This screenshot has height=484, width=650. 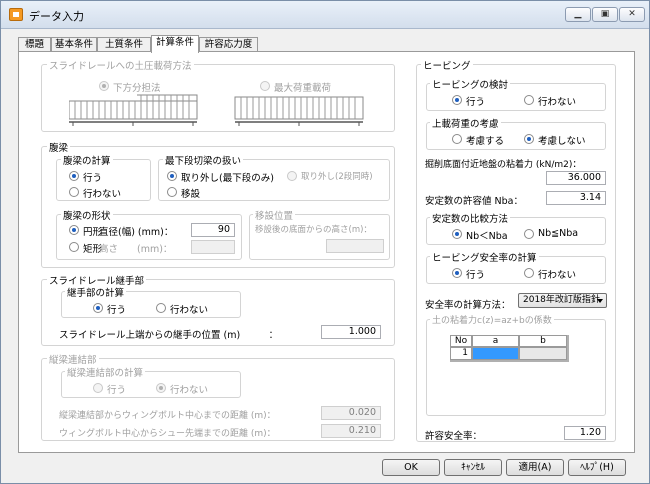 What do you see at coordinates (576, 198) in the screenshot?
I see `nba-input: 3.14` at bounding box center [576, 198].